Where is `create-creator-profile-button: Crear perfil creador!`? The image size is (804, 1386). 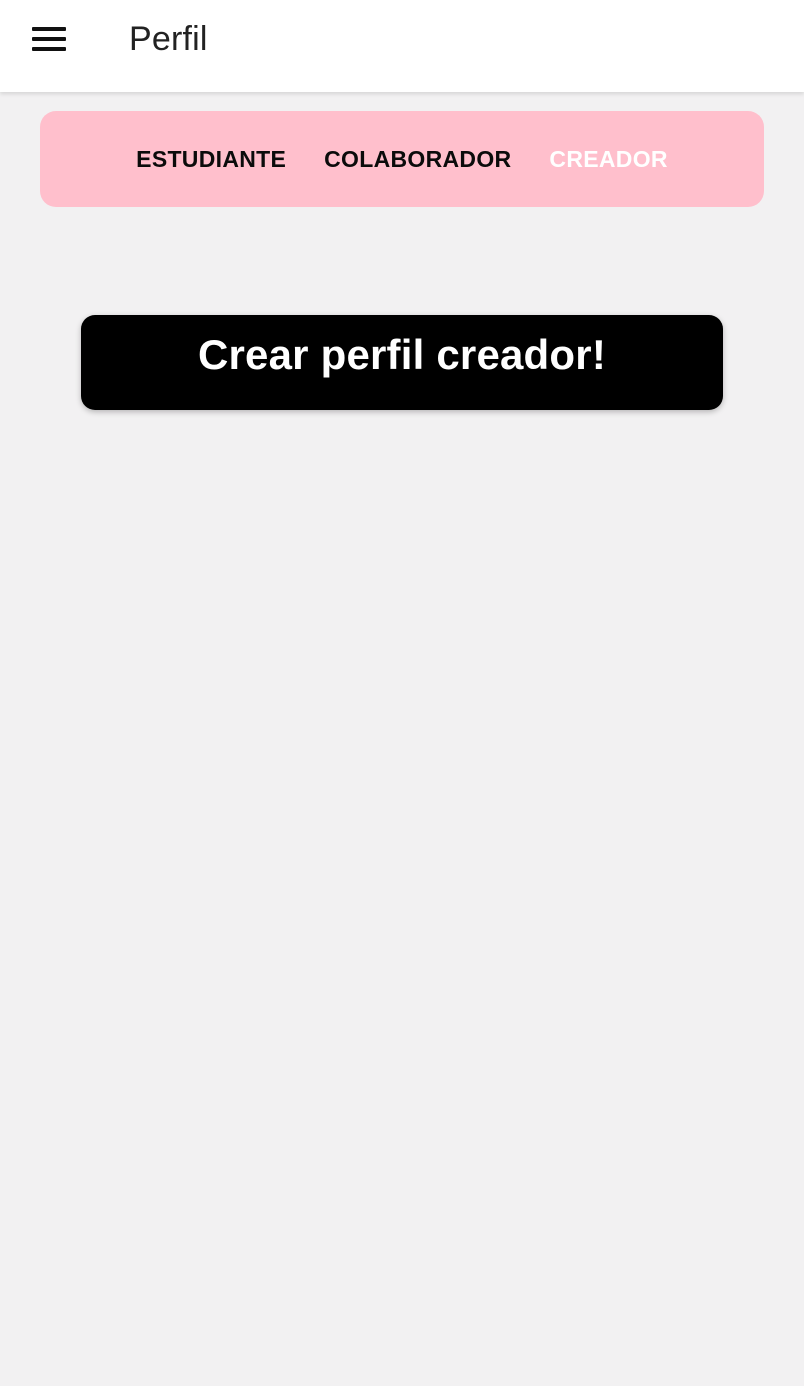
create-creator-profile-button: Crear perfil creador! is located at coordinates (402, 362).